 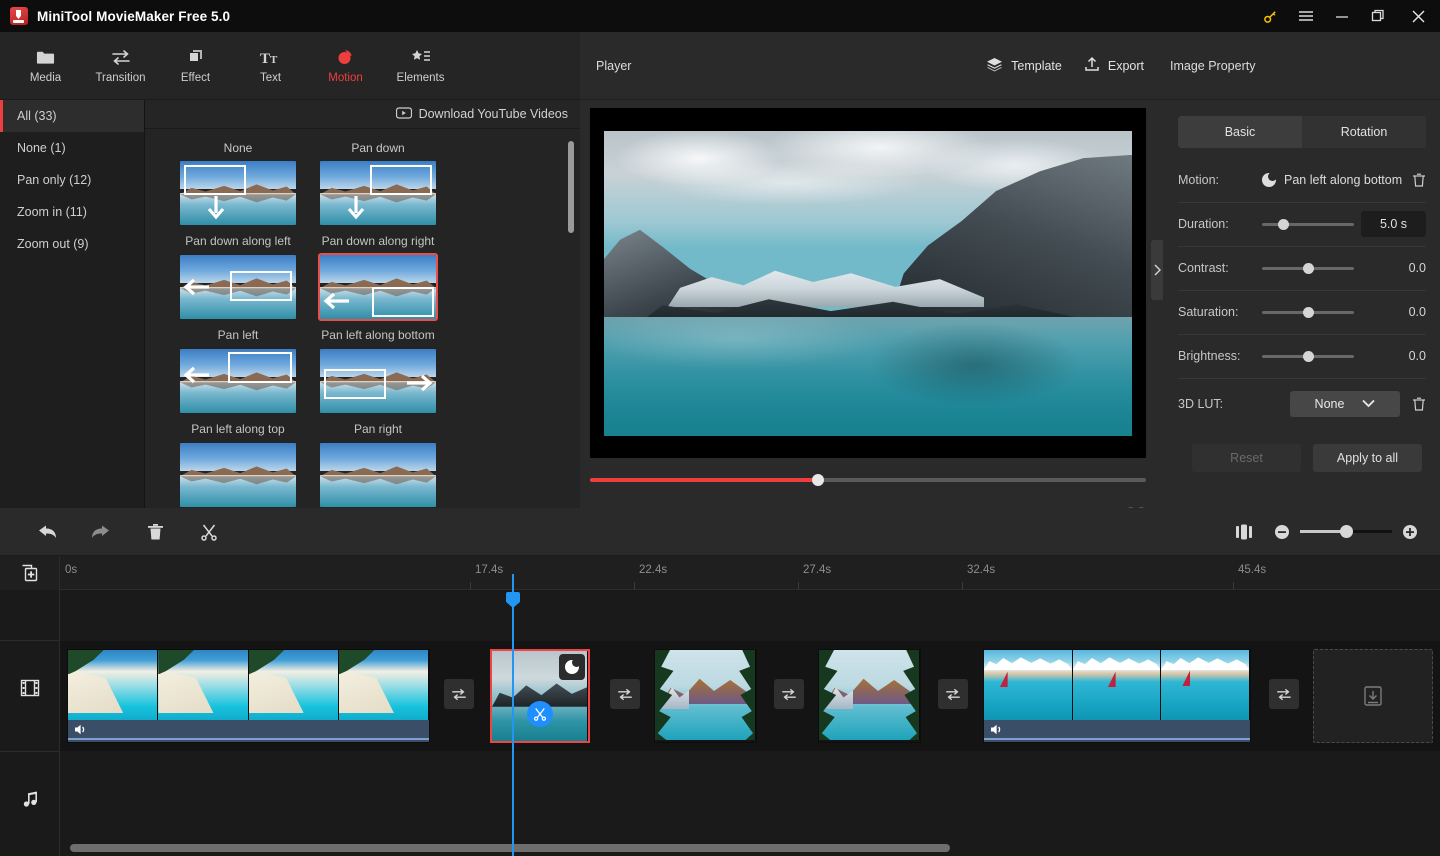 What do you see at coordinates (1244, 532) in the screenshot?
I see `fit-to-screen-icon` at bounding box center [1244, 532].